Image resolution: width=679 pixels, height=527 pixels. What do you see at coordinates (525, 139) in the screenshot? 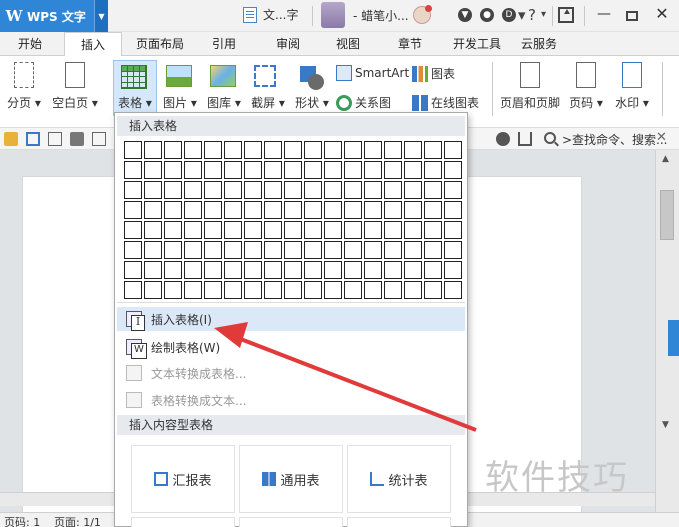
I see `share-icon` at bounding box center [525, 139].